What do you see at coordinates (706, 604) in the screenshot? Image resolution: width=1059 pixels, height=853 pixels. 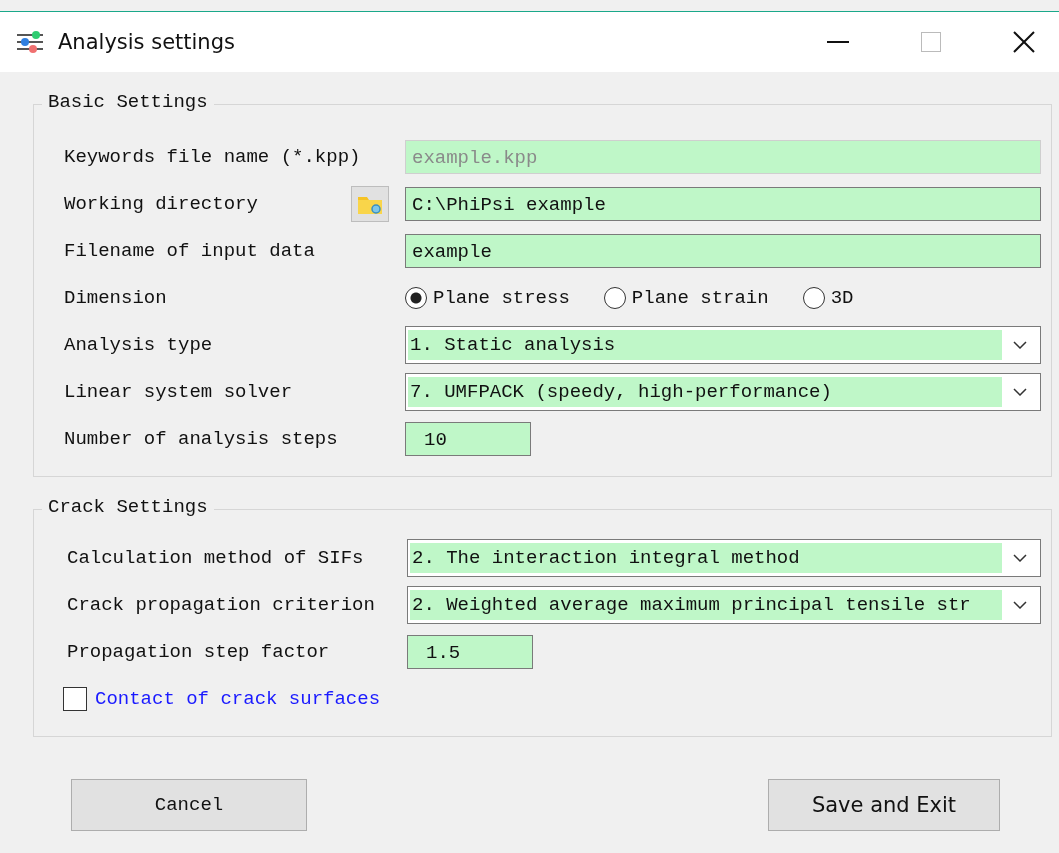 I see `dropdown-value: 2. Weighted average maximum principal tensile str` at bounding box center [706, 604].